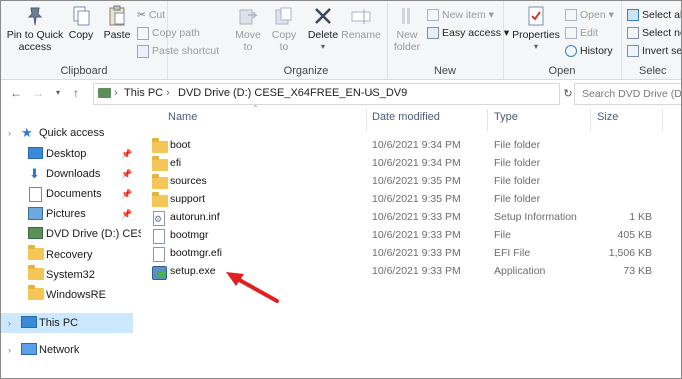 Image resolution: width=682 pixels, height=379 pixels. Describe the element at coordinates (67, 214) in the screenshot. I see `nav-item-pictures: Pictures 📌` at that location.